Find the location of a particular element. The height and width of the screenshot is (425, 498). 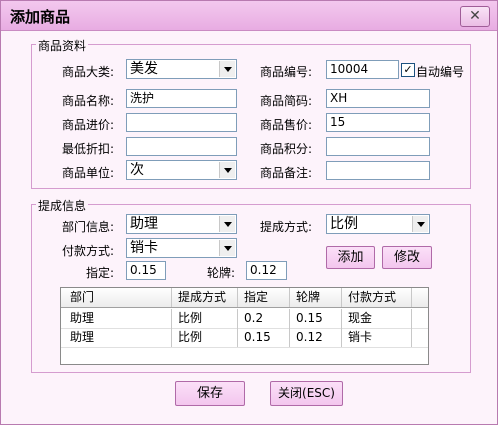

price-input: 15 is located at coordinates (378, 122).